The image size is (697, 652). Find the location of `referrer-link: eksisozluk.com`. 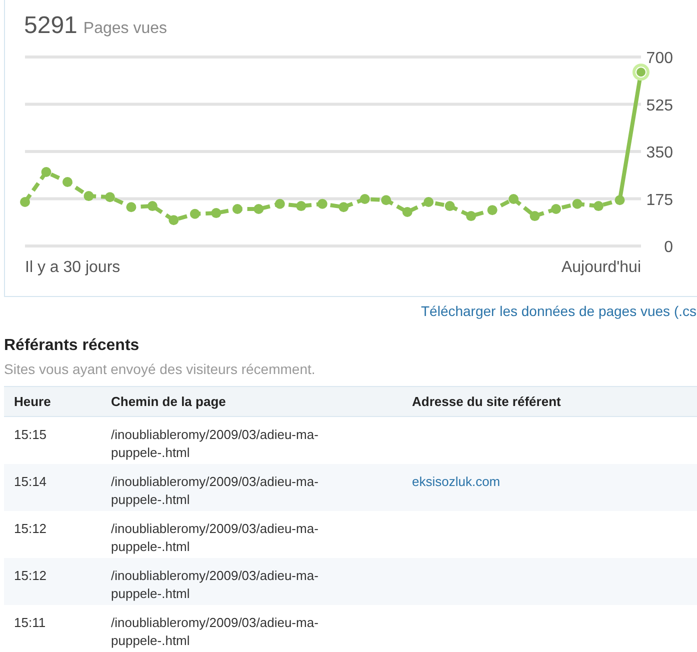

referrer-link: eksisozluk.com is located at coordinates (456, 481).